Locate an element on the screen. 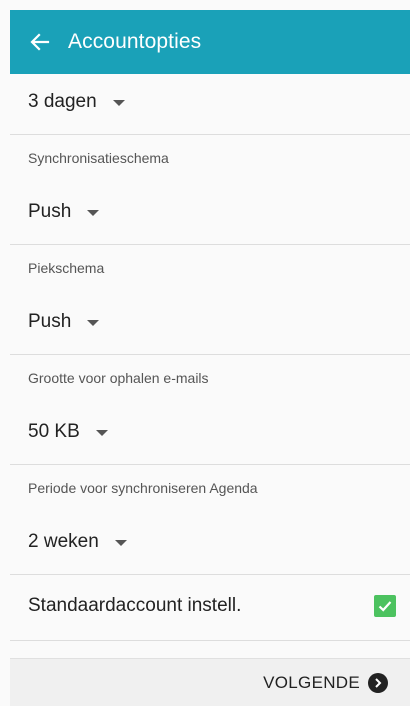  next-button-label: VOLGENDE is located at coordinates (311, 682).